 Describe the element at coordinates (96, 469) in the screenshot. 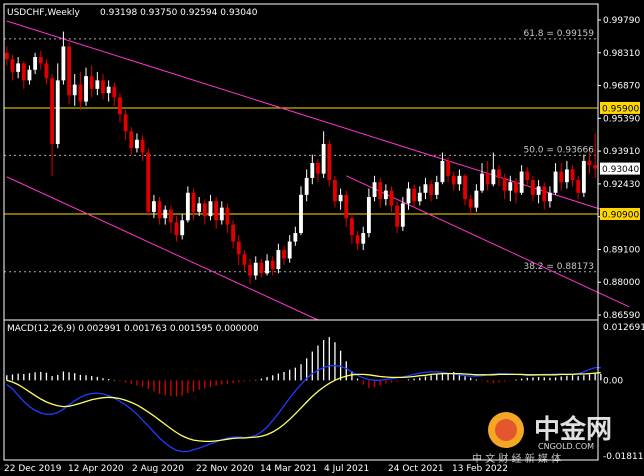

I see `x-tick-label: 12 Apr 2020` at that location.